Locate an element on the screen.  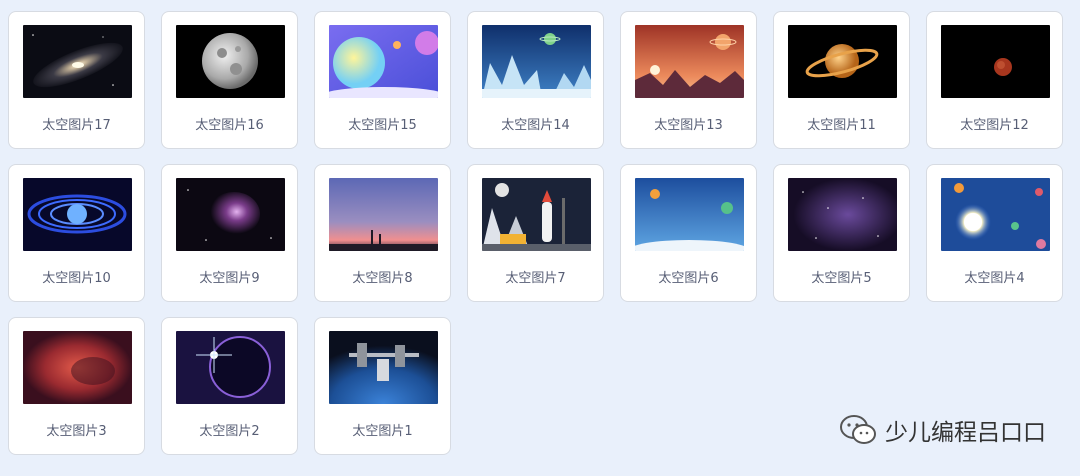
sprite-label: 太空图片8 is located at coordinates (382, 278).